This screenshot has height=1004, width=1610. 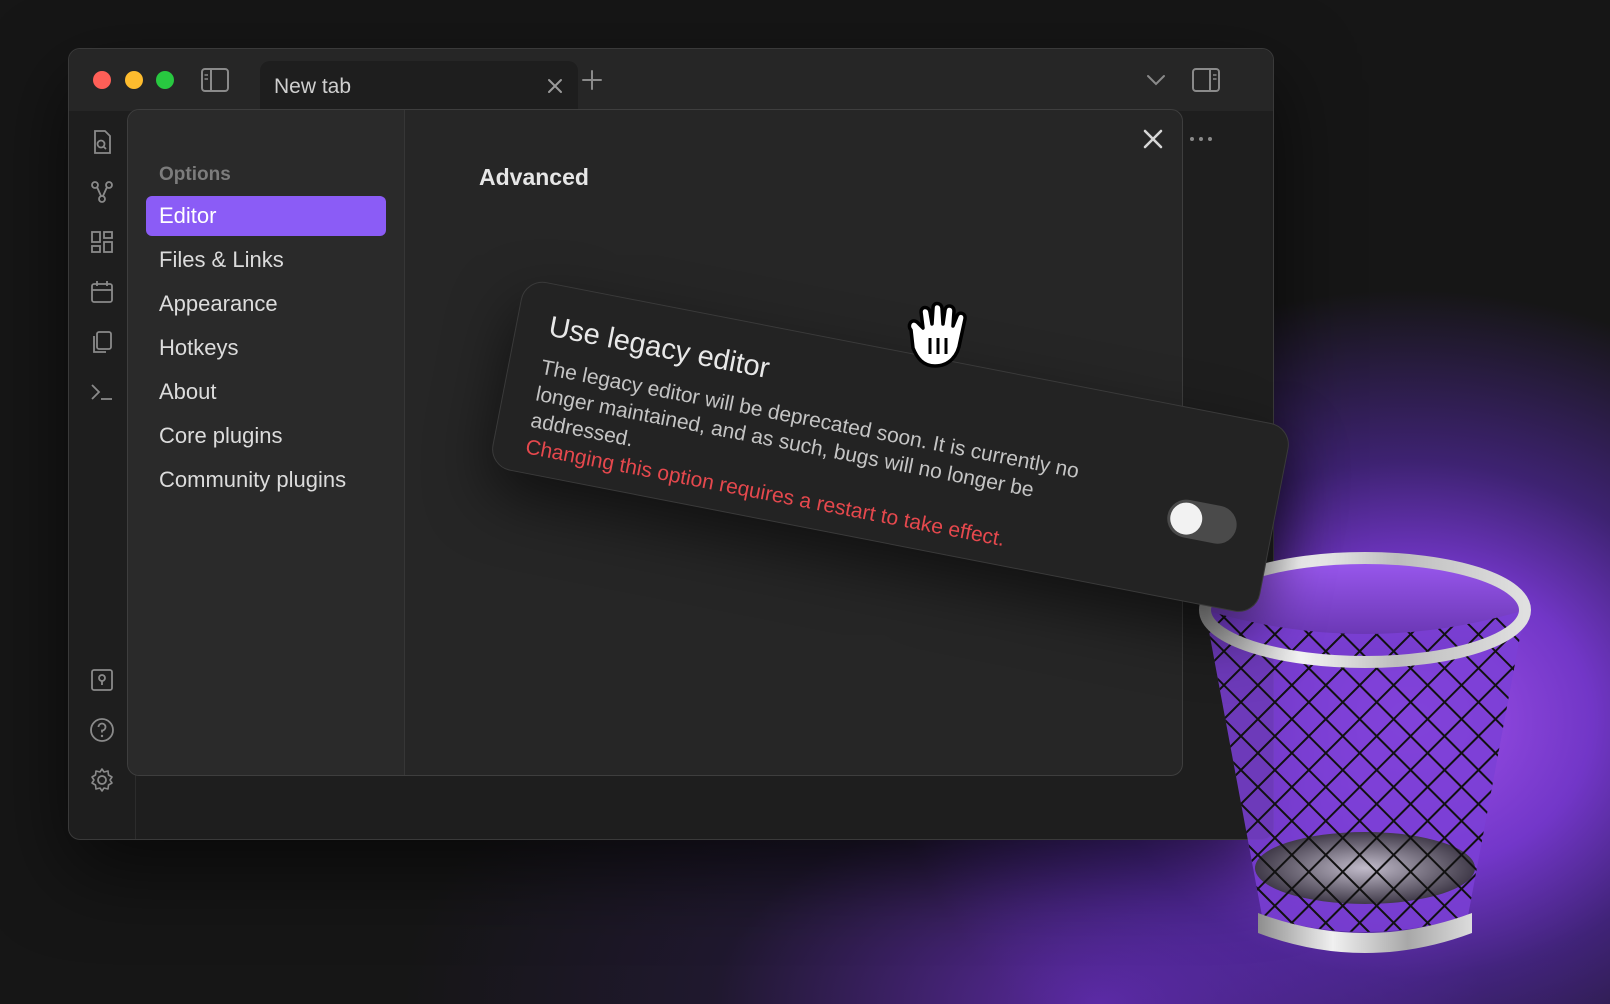 I want to click on title-bar: New tab, so click(x=671, y=80).